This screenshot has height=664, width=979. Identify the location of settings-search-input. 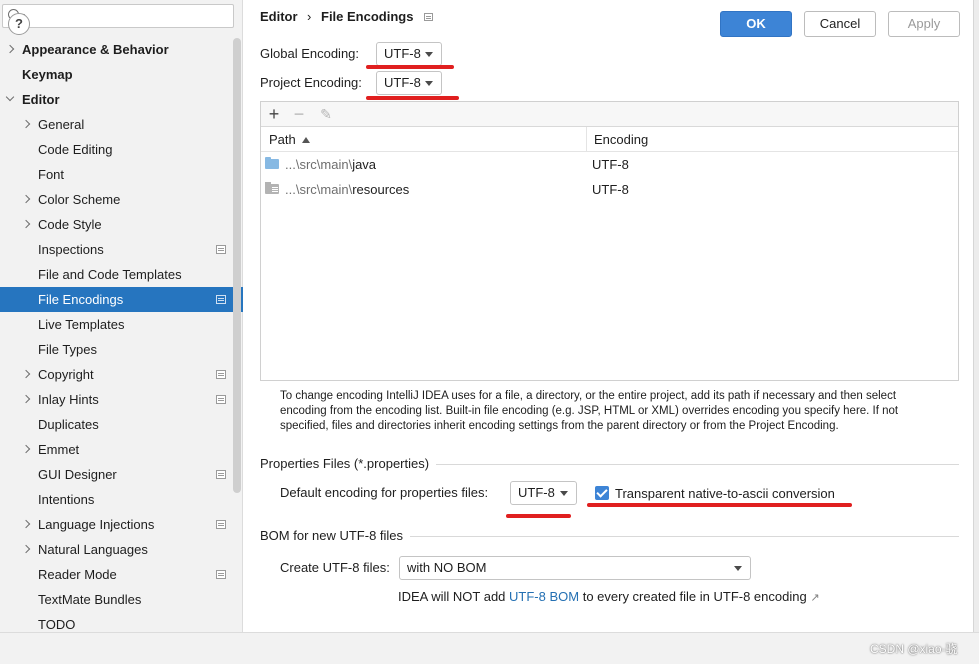
(118, 16).